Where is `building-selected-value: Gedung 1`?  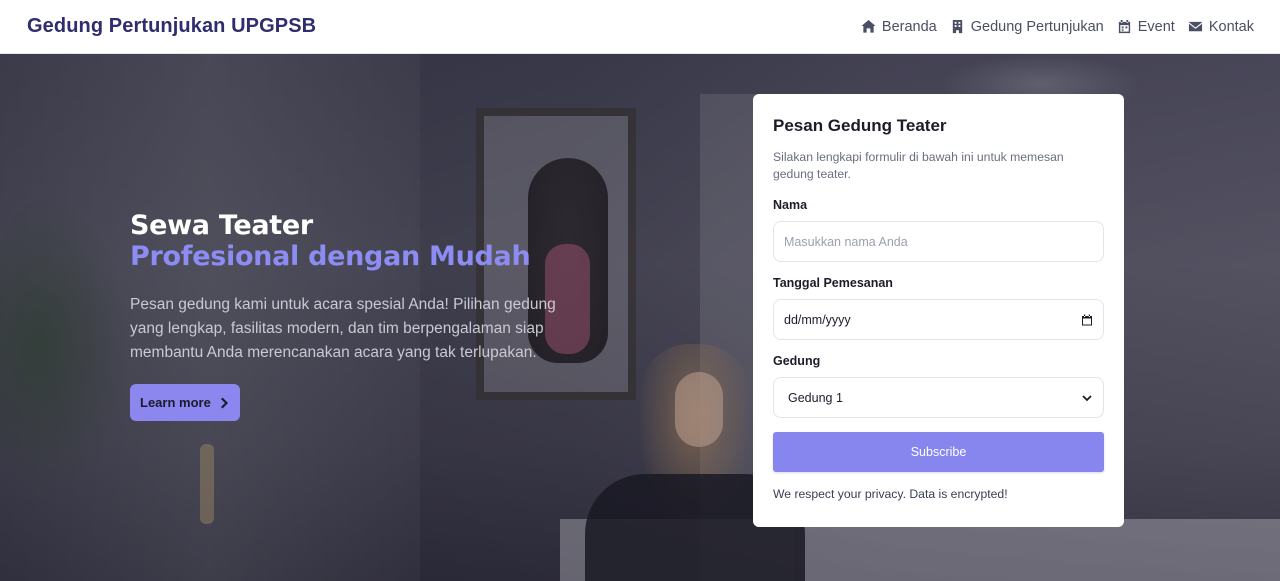
building-selected-value: Gedung 1 is located at coordinates (815, 397).